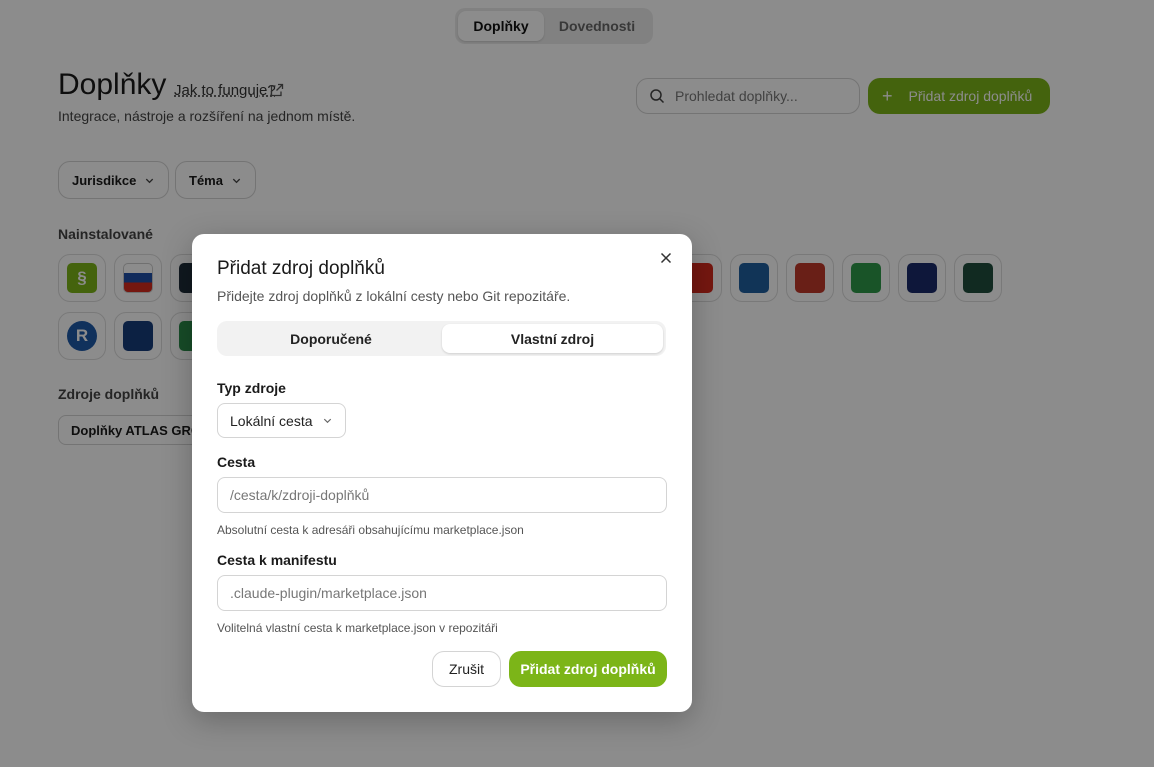 The height and width of the screenshot is (767, 1154). I want to click on source-type-select: Lokální cesta, so click(281, 420).